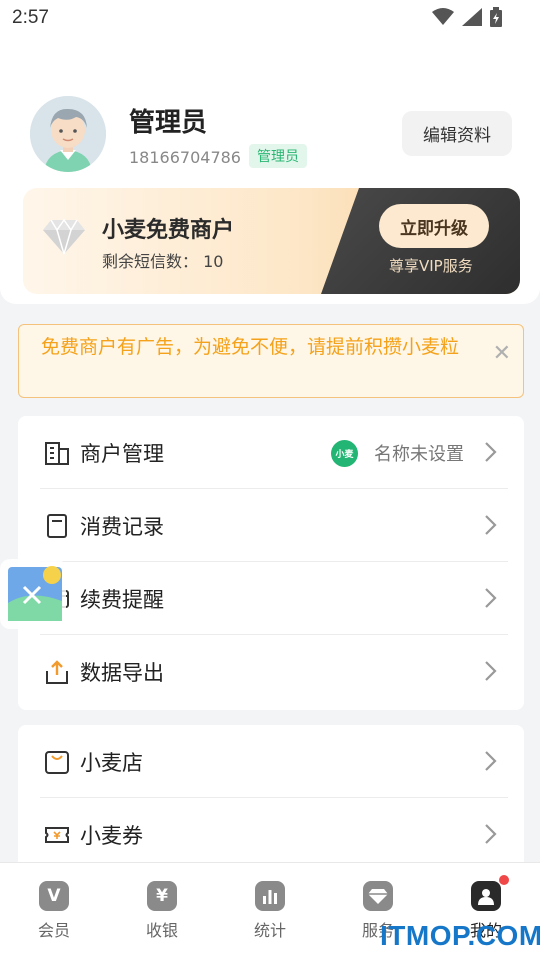 This screenshot has width=540, height=960. Describe the element at coordinates (271, 361) in the screenshot. I see `ad-notice-banner: 免费商户有广告，为避免不便，请提前积攒小麦粒 ✕` at that location.